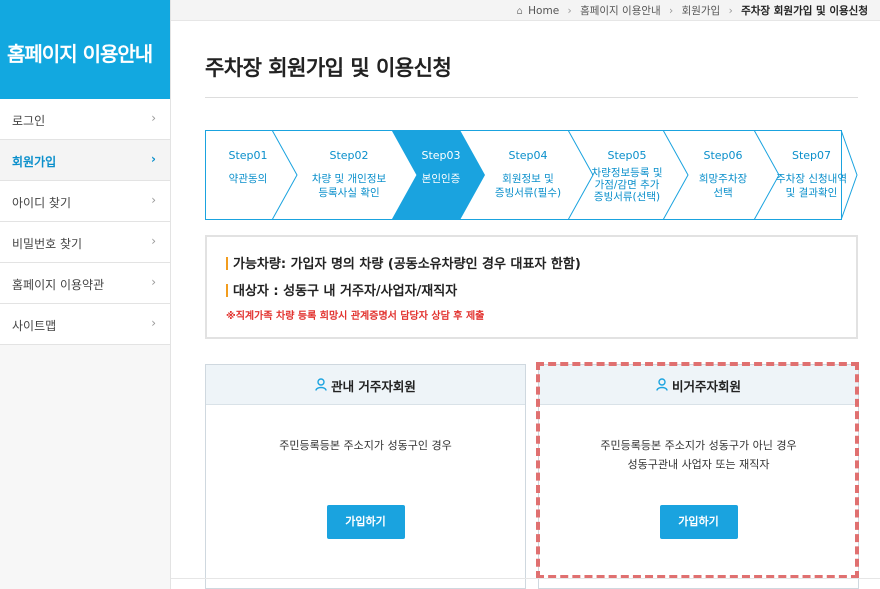 Image resolution: width=880 pixels, height=589 pixels. I want to click on card-header: 비거주자회원, so click(698, 385).